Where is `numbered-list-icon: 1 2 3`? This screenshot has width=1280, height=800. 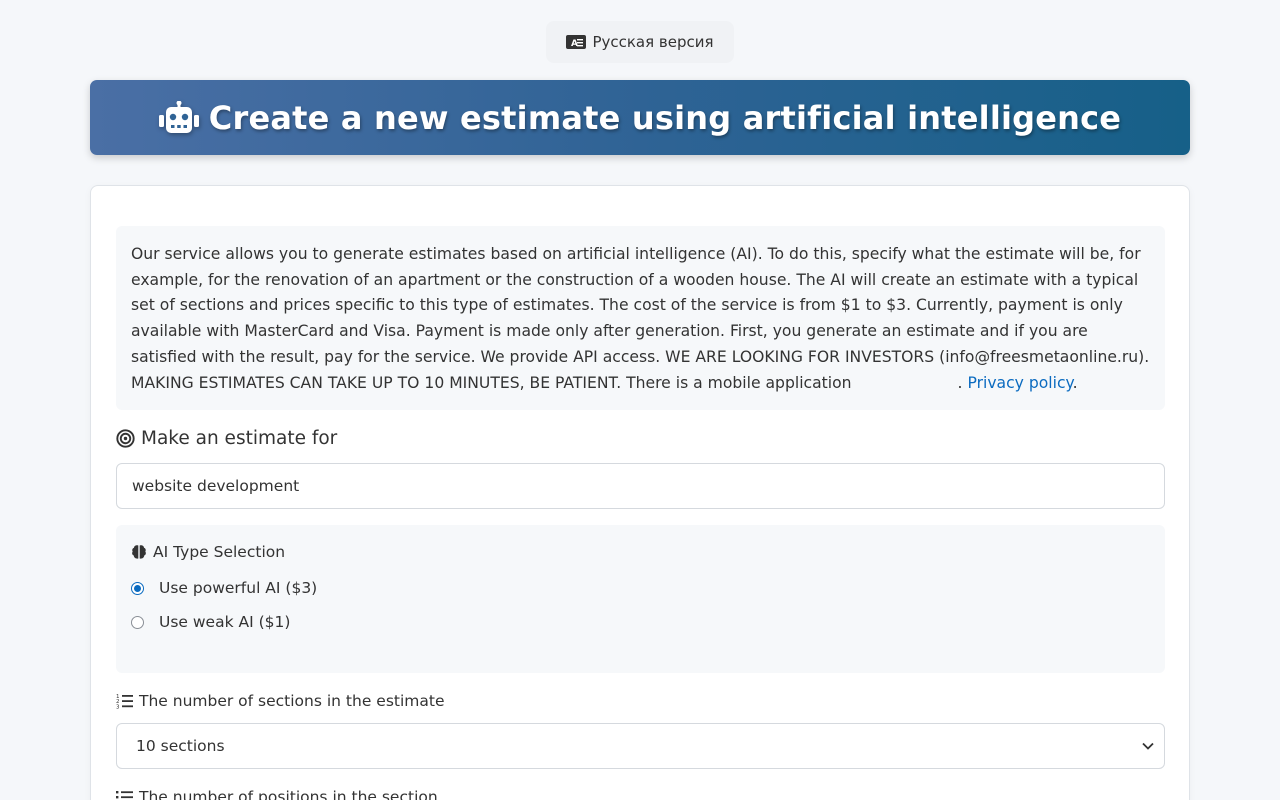 numbered-list-icon: 1 2 3 is located at coordinates (124, 702).